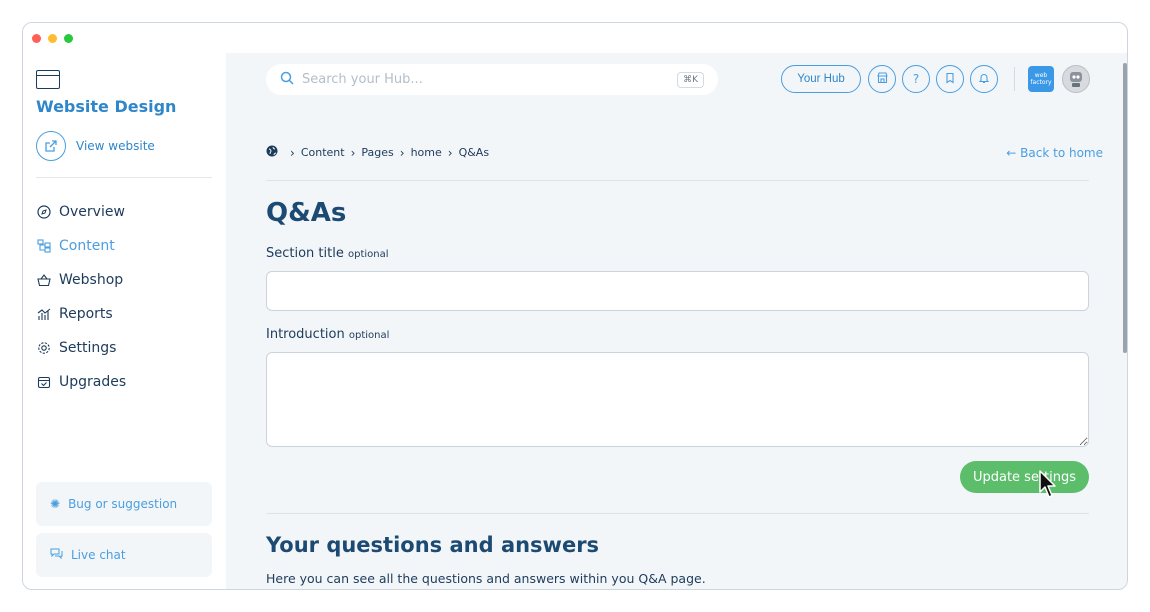 The height and width of the screenshot is (612, 1150). What do you see at coordinates (677, 291) in the screenshot?
I see `section-title-input` at bounding box center [677, 291].